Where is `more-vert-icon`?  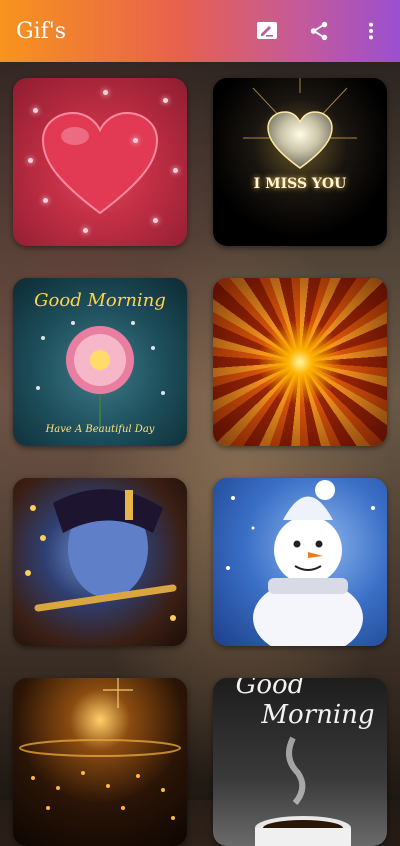 more-vert-icon is located at coordinates (371, 31).